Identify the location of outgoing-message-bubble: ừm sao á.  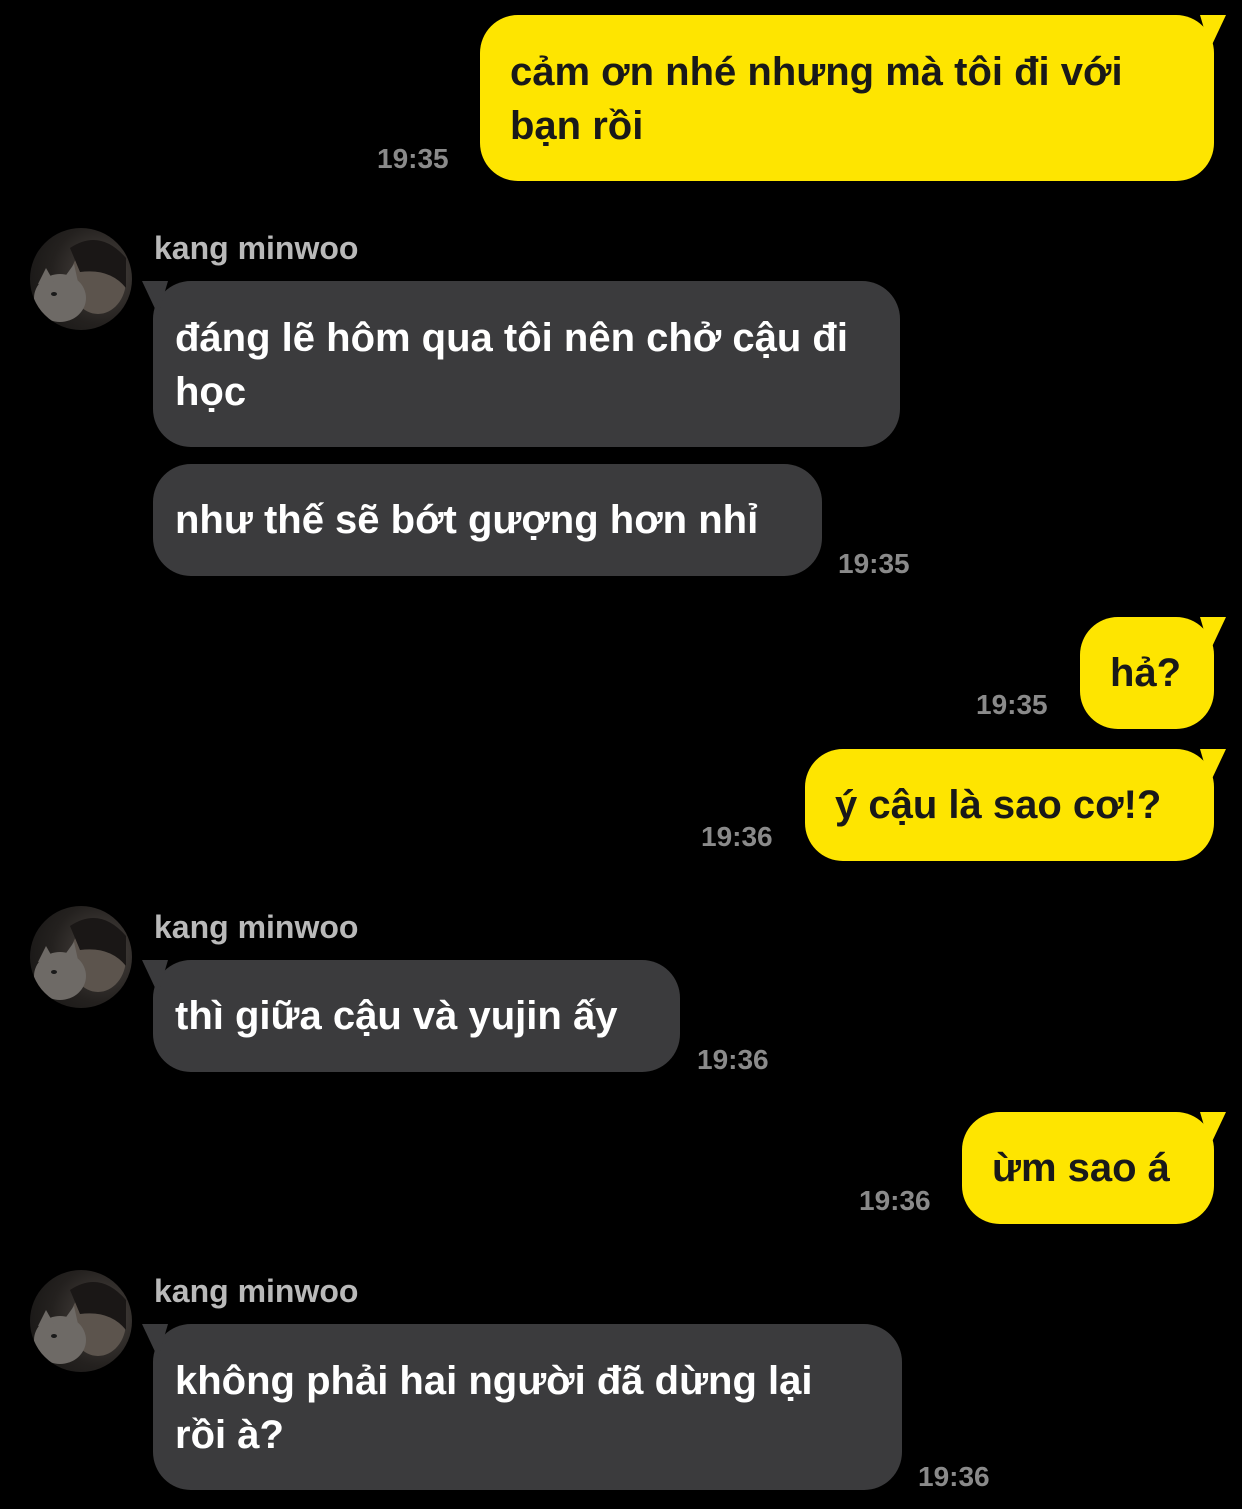
(1094, 1168).